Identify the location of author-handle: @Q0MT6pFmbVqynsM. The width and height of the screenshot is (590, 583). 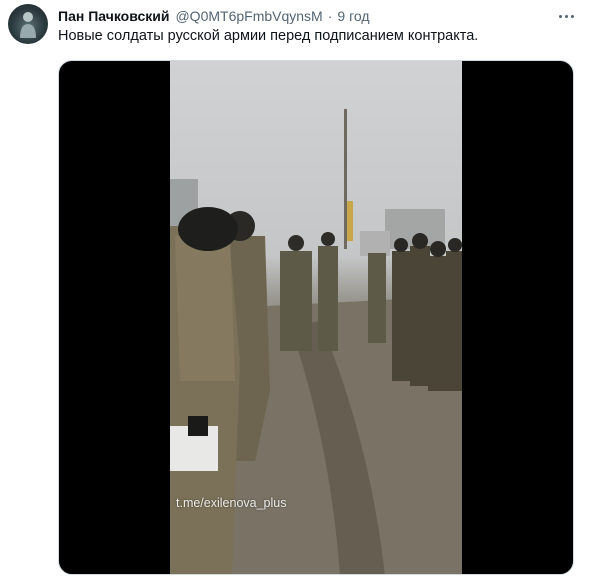
(248, 16).